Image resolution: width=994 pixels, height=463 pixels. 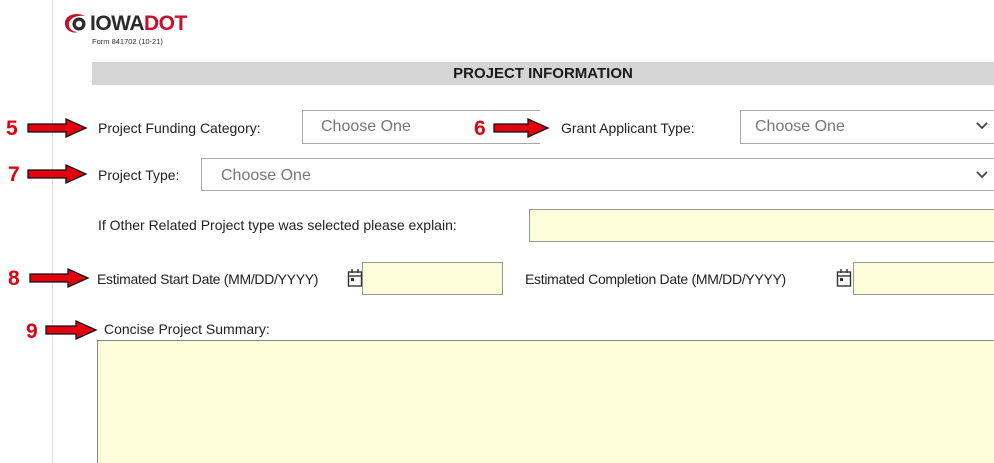 I want to click on section-title: PROJECT INFORMATION, so click(x=543, y=73).